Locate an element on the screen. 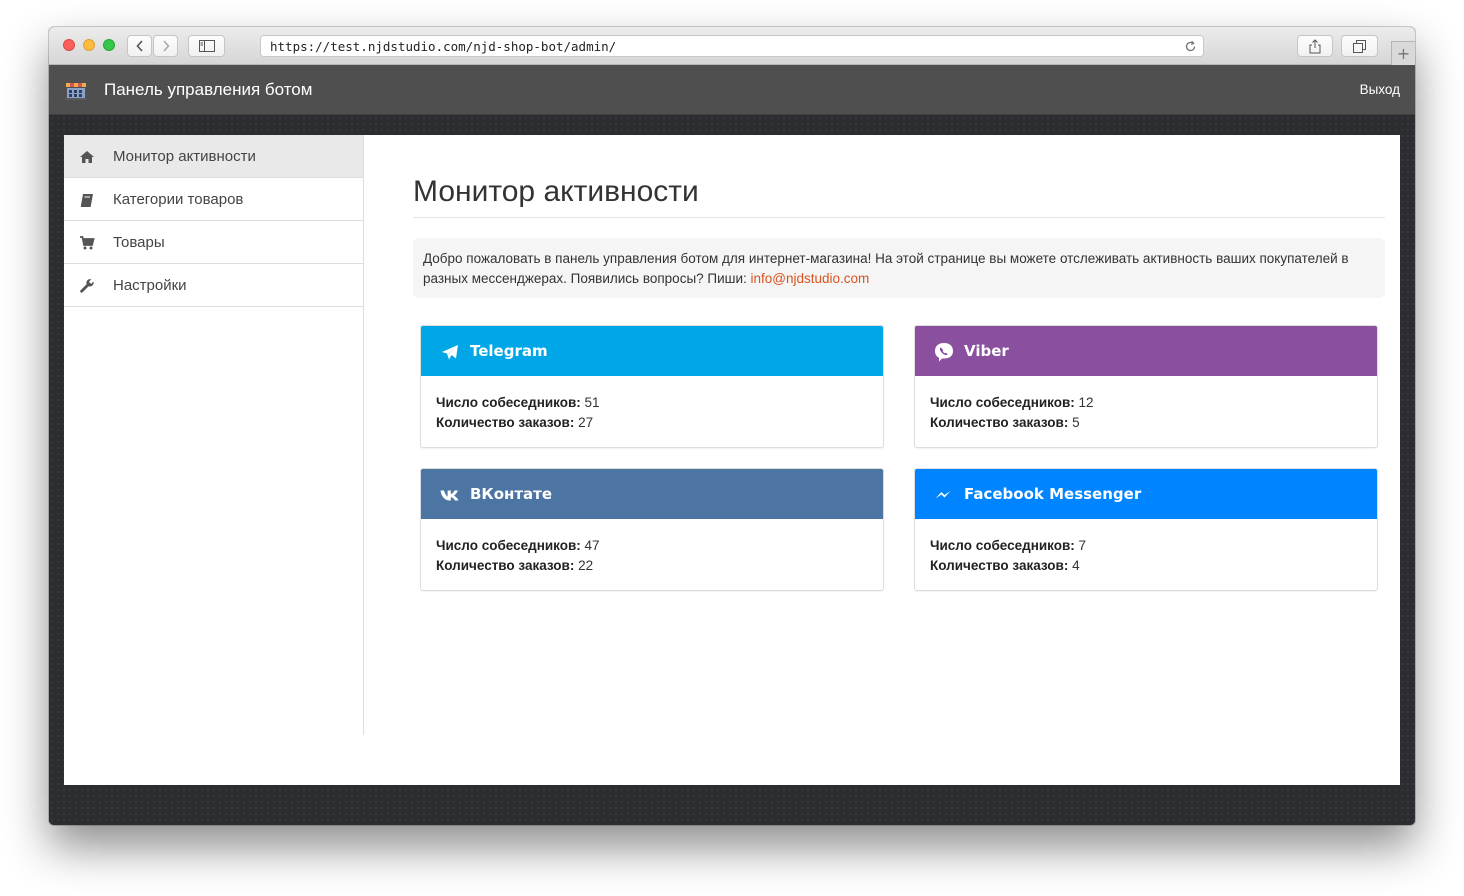 This screenshot has width=1464, height=896. card-header: ВКонтате is located at coordinates (652, 494).